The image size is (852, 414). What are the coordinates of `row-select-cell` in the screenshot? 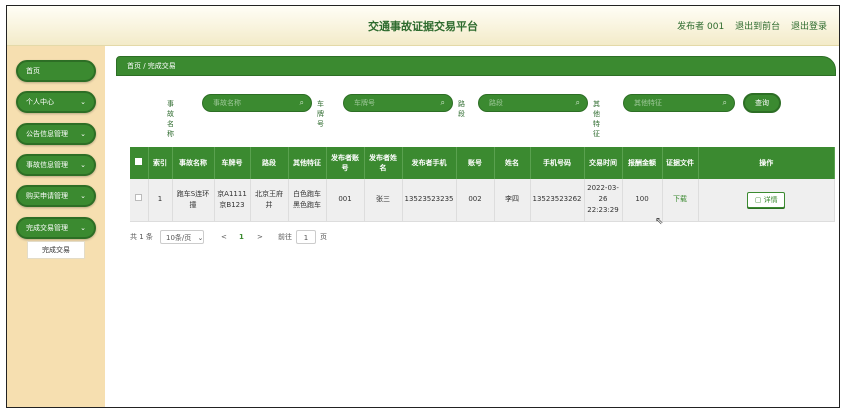 It's located at (139, 200).